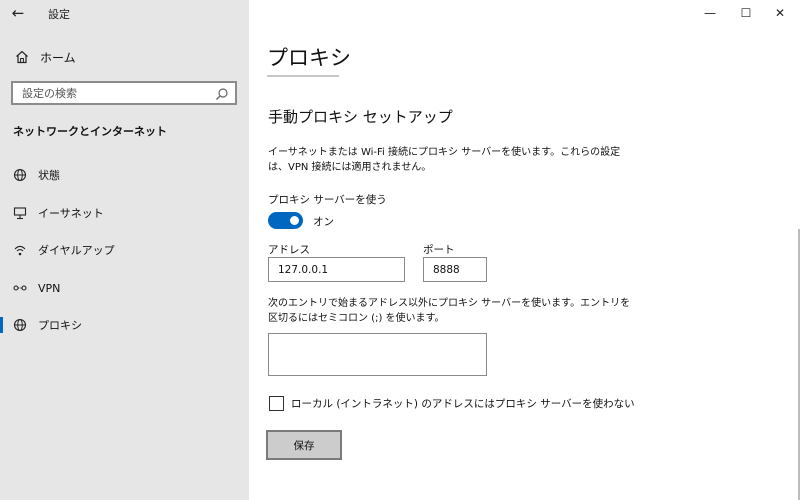 This screenshot has height=500, width=800. I want to click on vpn-icon, so click(20, 288).